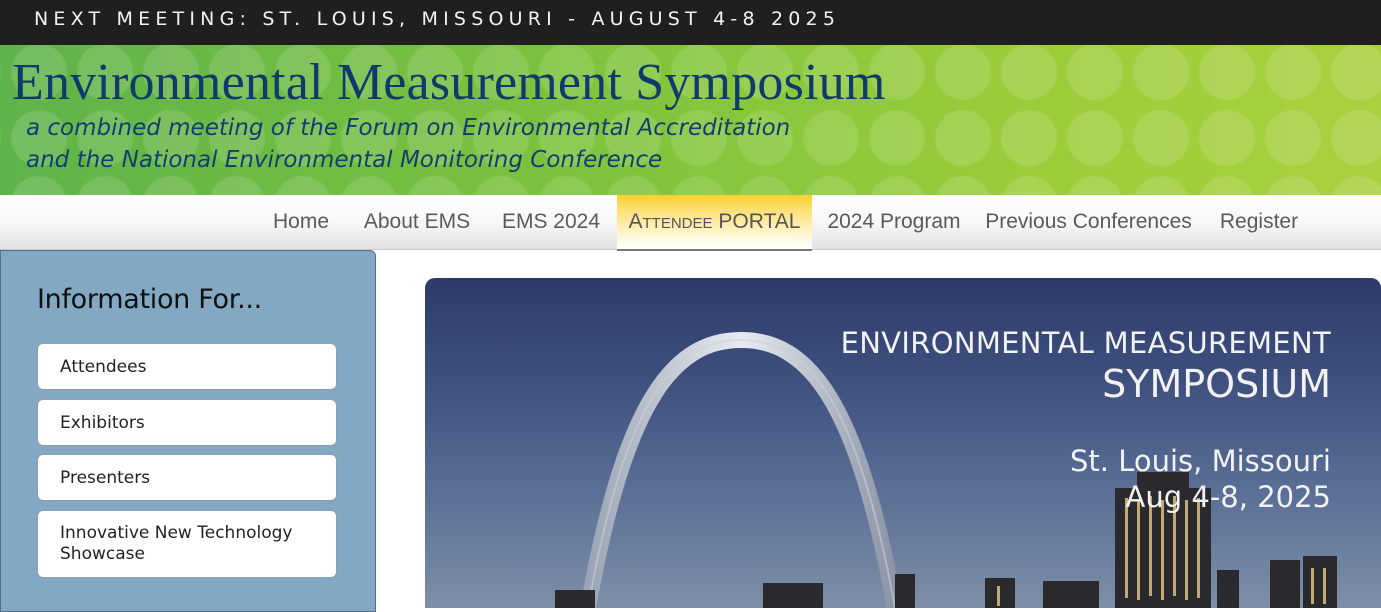 This screenshot has width=1381, height=612. I want to click on sidebar-button-presenters: Presenters, so click(187, 477).